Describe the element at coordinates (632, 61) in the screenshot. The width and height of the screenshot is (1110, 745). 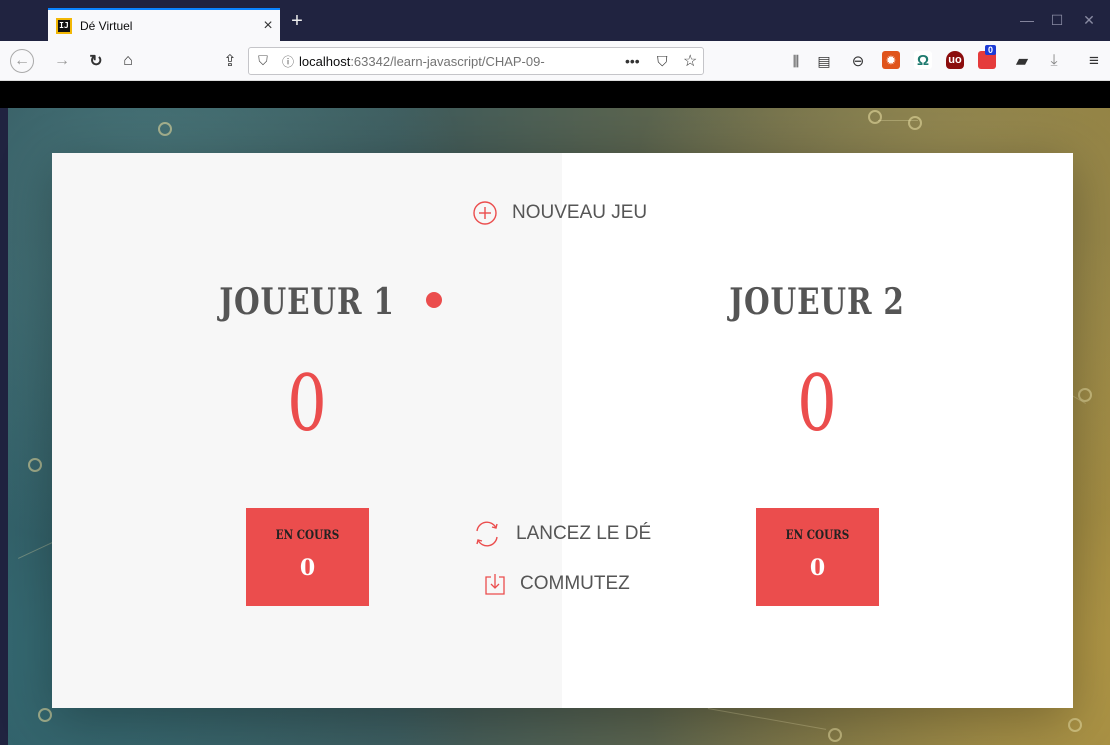
I see `page-actions-icon: •••` at that location.